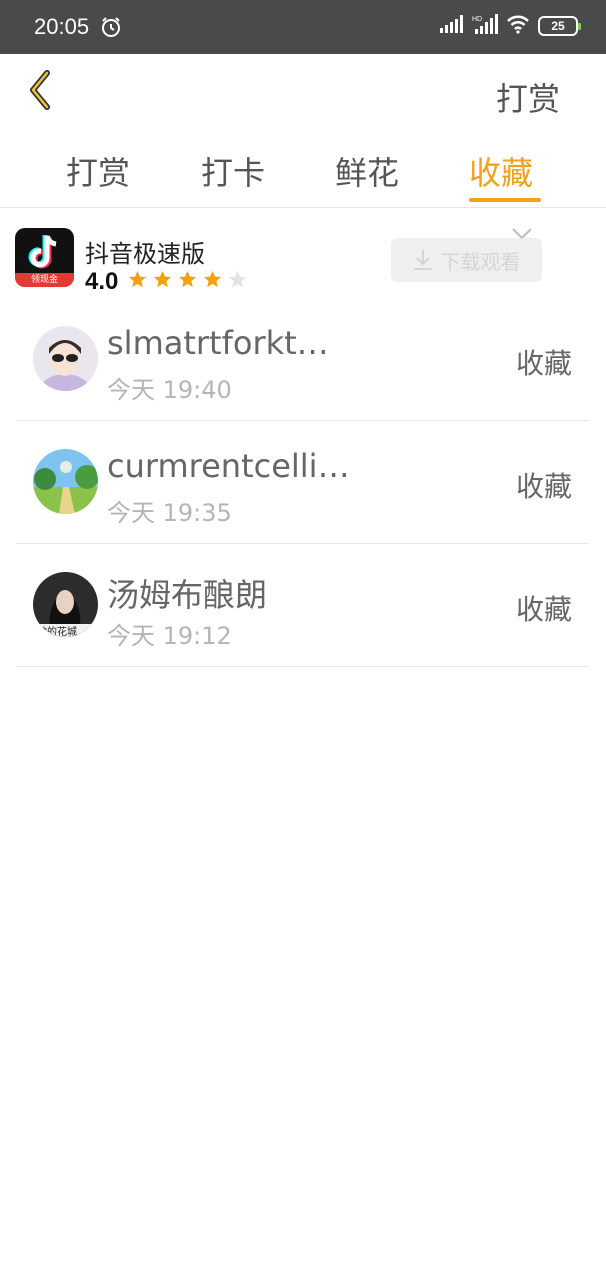  What do you see at coordinates (187, 595) in the screenshot?
I see `username: 汤姆布酿朗` at bounding box center [187, 595].